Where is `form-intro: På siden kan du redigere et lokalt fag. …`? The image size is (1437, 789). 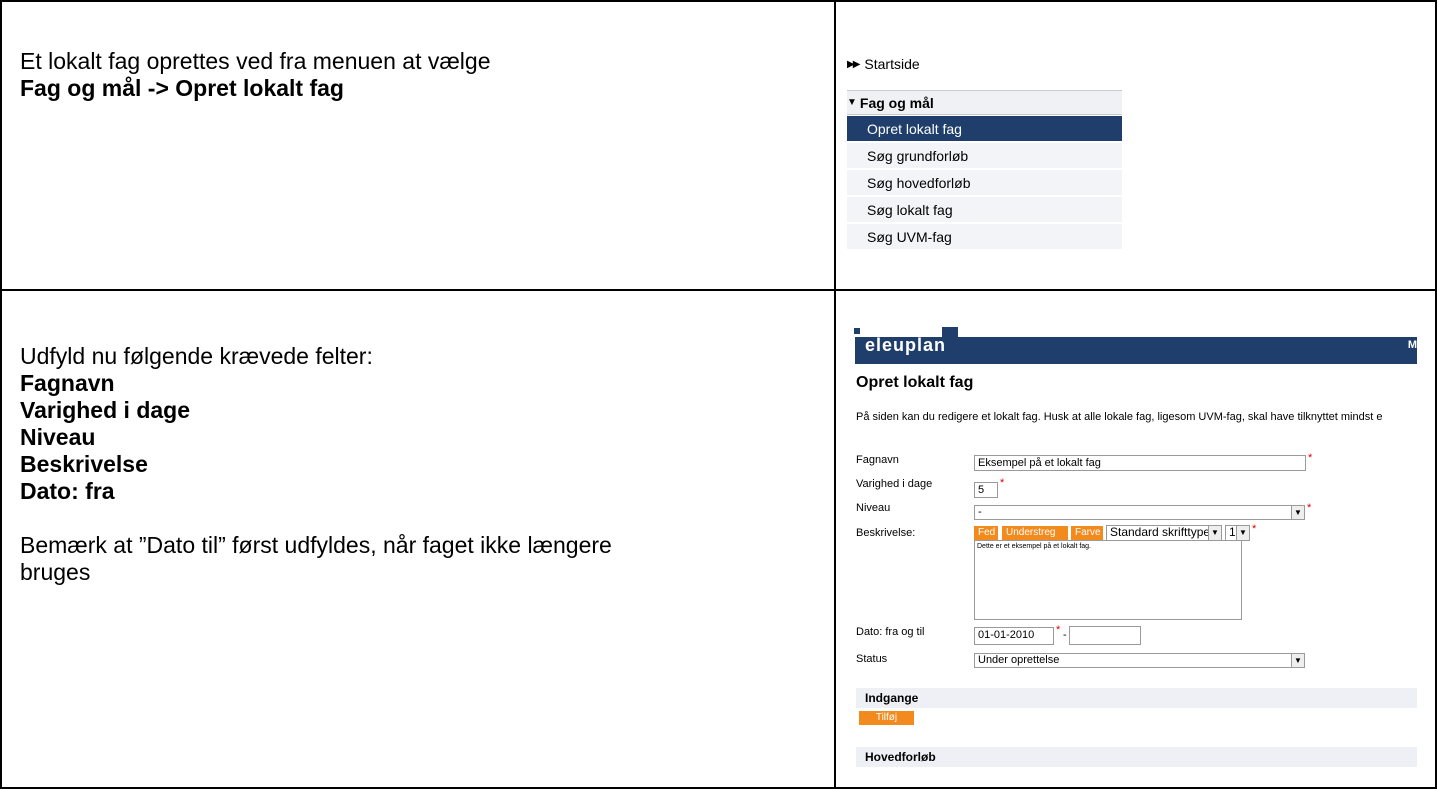 form-intro: På siden kan du redigere et lokalt fag. … is located at coordinates (1119, 417).